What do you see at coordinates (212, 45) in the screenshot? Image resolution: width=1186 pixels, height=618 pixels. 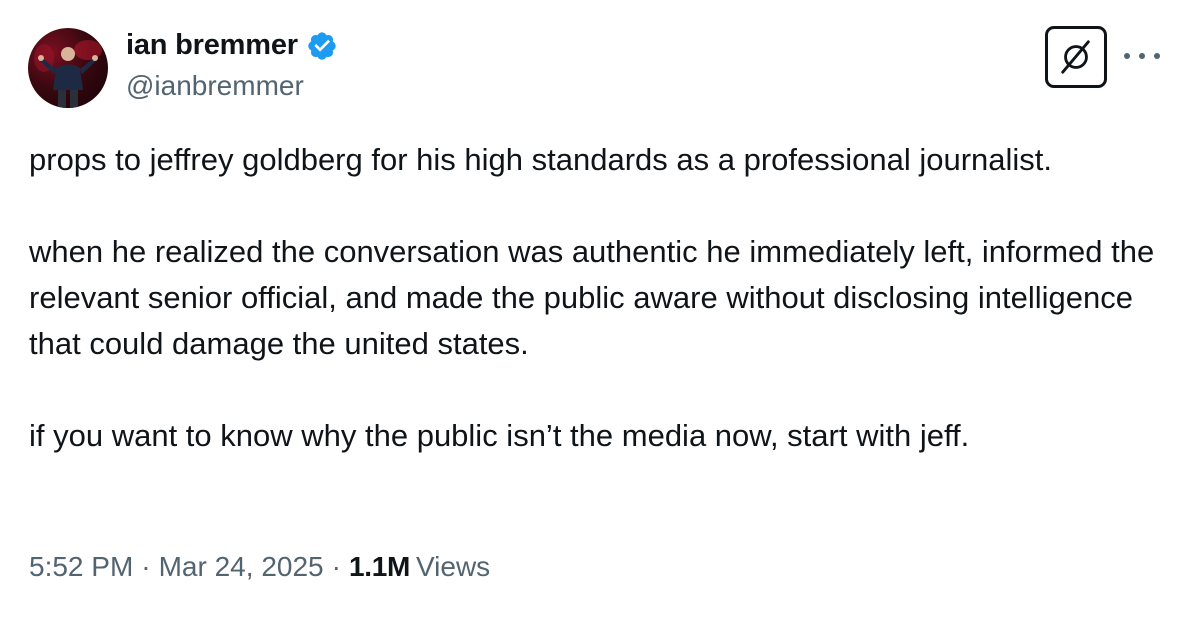 I see `display-name: ian bremmer` at bounding box center [212, 45].